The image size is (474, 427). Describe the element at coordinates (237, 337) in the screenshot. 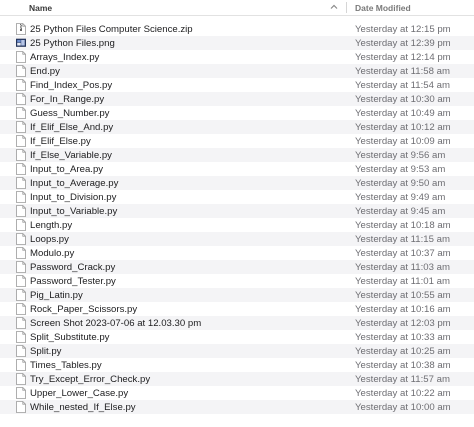

I see `file-row: Split_Substitute.py Yesterday at 10:33 am` at that location.